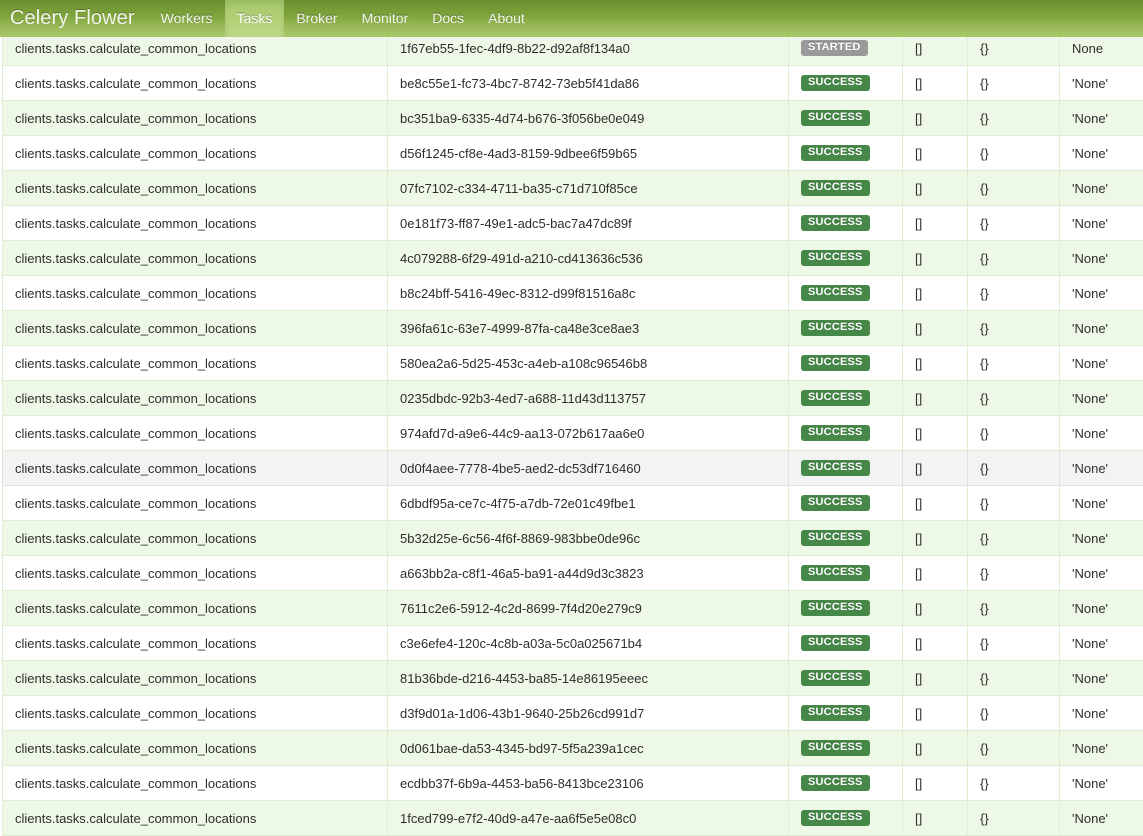 The image size is (1143, 836). Describe the element at coordinates (588, 118) in the screenshot. I see `task-uuid-cell: bc351ba9-6335-4d74-b676-3f056be0e049` at that location.